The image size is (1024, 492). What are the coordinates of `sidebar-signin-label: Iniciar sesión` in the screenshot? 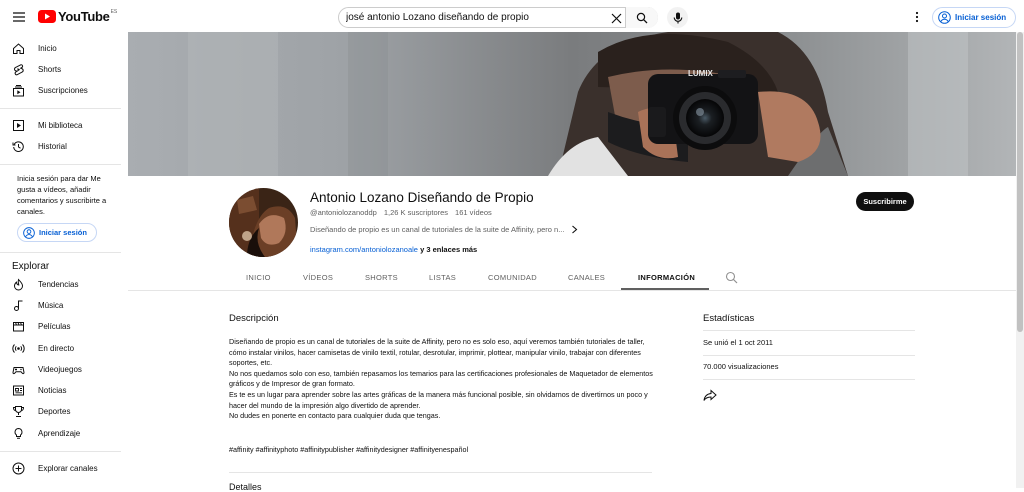 It's located at (63, 232).